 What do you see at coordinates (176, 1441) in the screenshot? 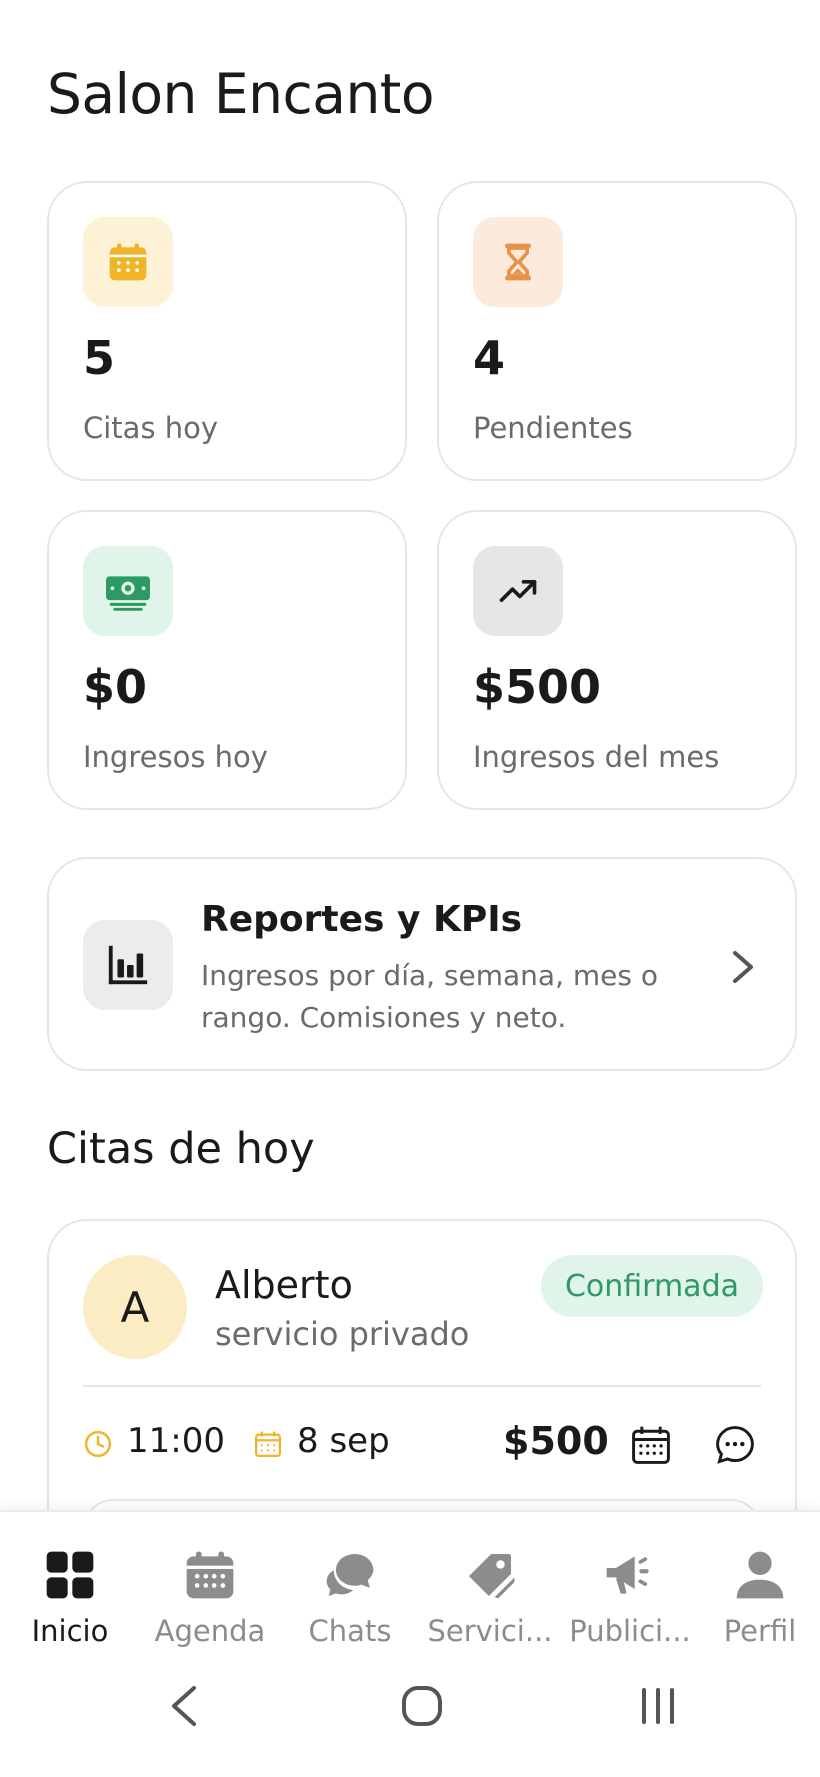
I see `appointment-time: 11:00` at bounding box center [176, 1441].